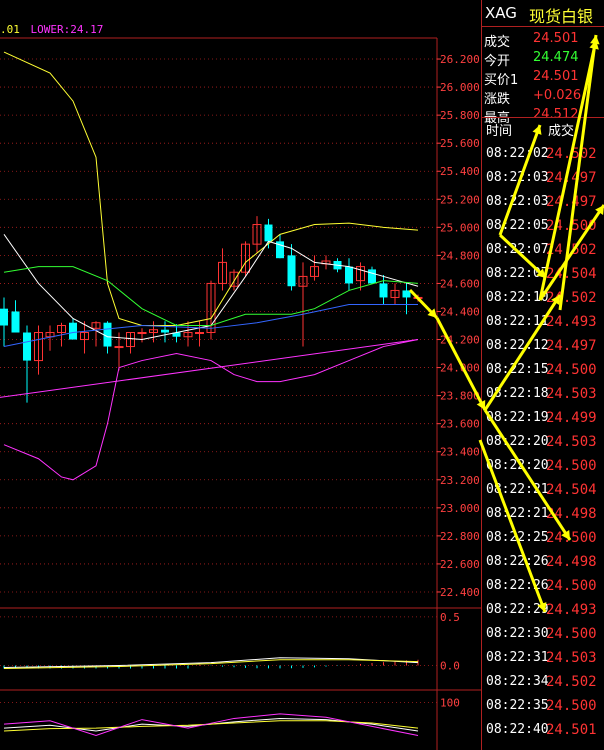 This screenshot has width=604, height=750. I want to click on price-tick-label: 25.000, so click(460, 227).